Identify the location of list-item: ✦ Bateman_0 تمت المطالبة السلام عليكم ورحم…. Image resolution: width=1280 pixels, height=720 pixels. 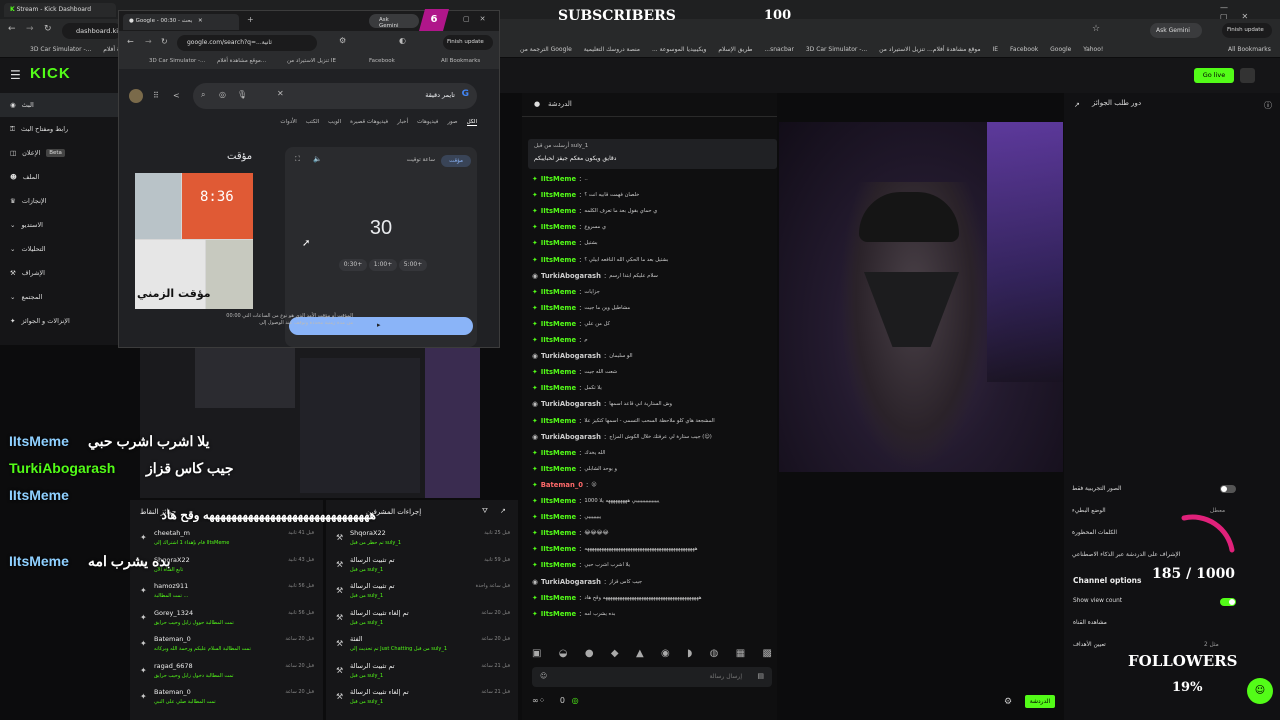
(229, 647).